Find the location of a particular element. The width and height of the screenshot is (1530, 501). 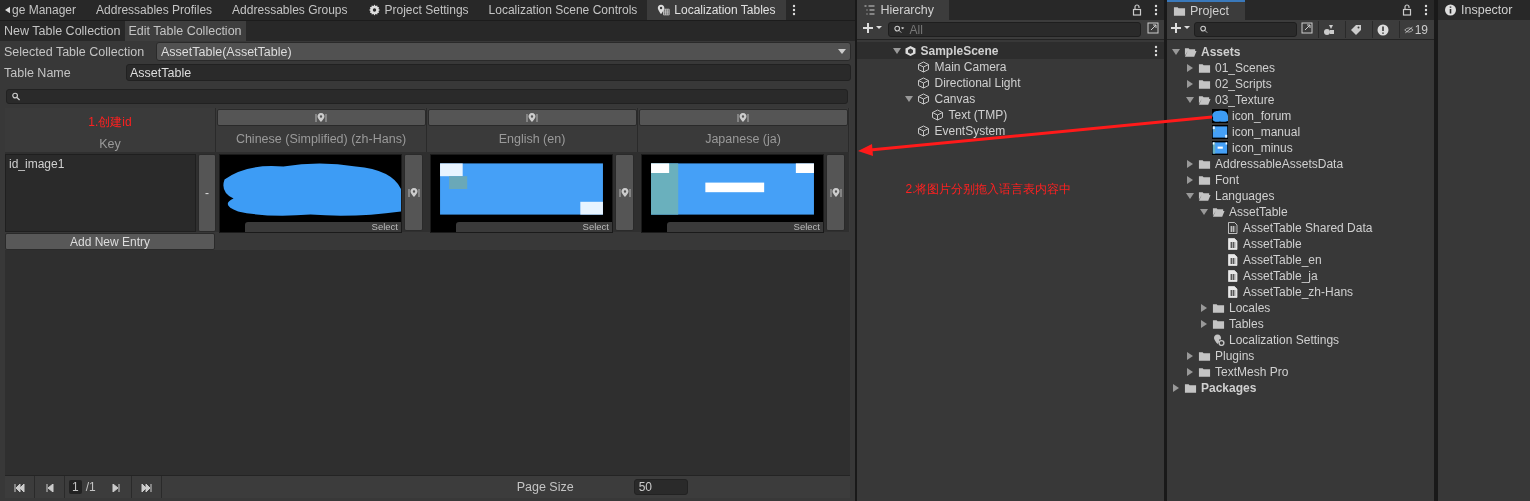

project-item: 03_Texture is located at coordinates (1245, 100).